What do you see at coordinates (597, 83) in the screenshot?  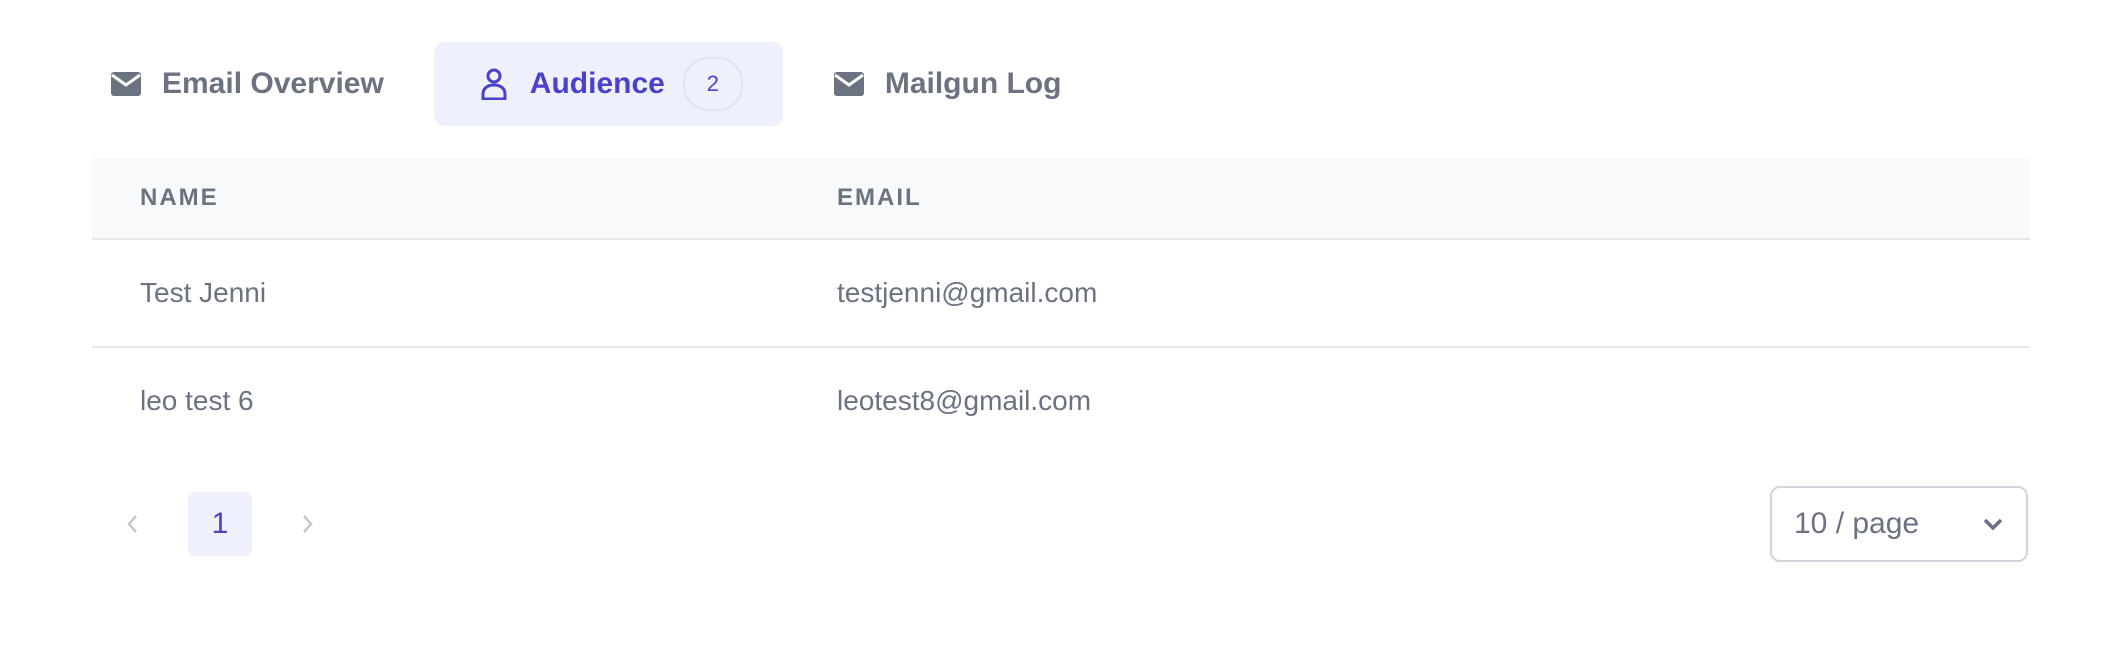 I see `tab-label: Audience` at bounding box center [597, 83].